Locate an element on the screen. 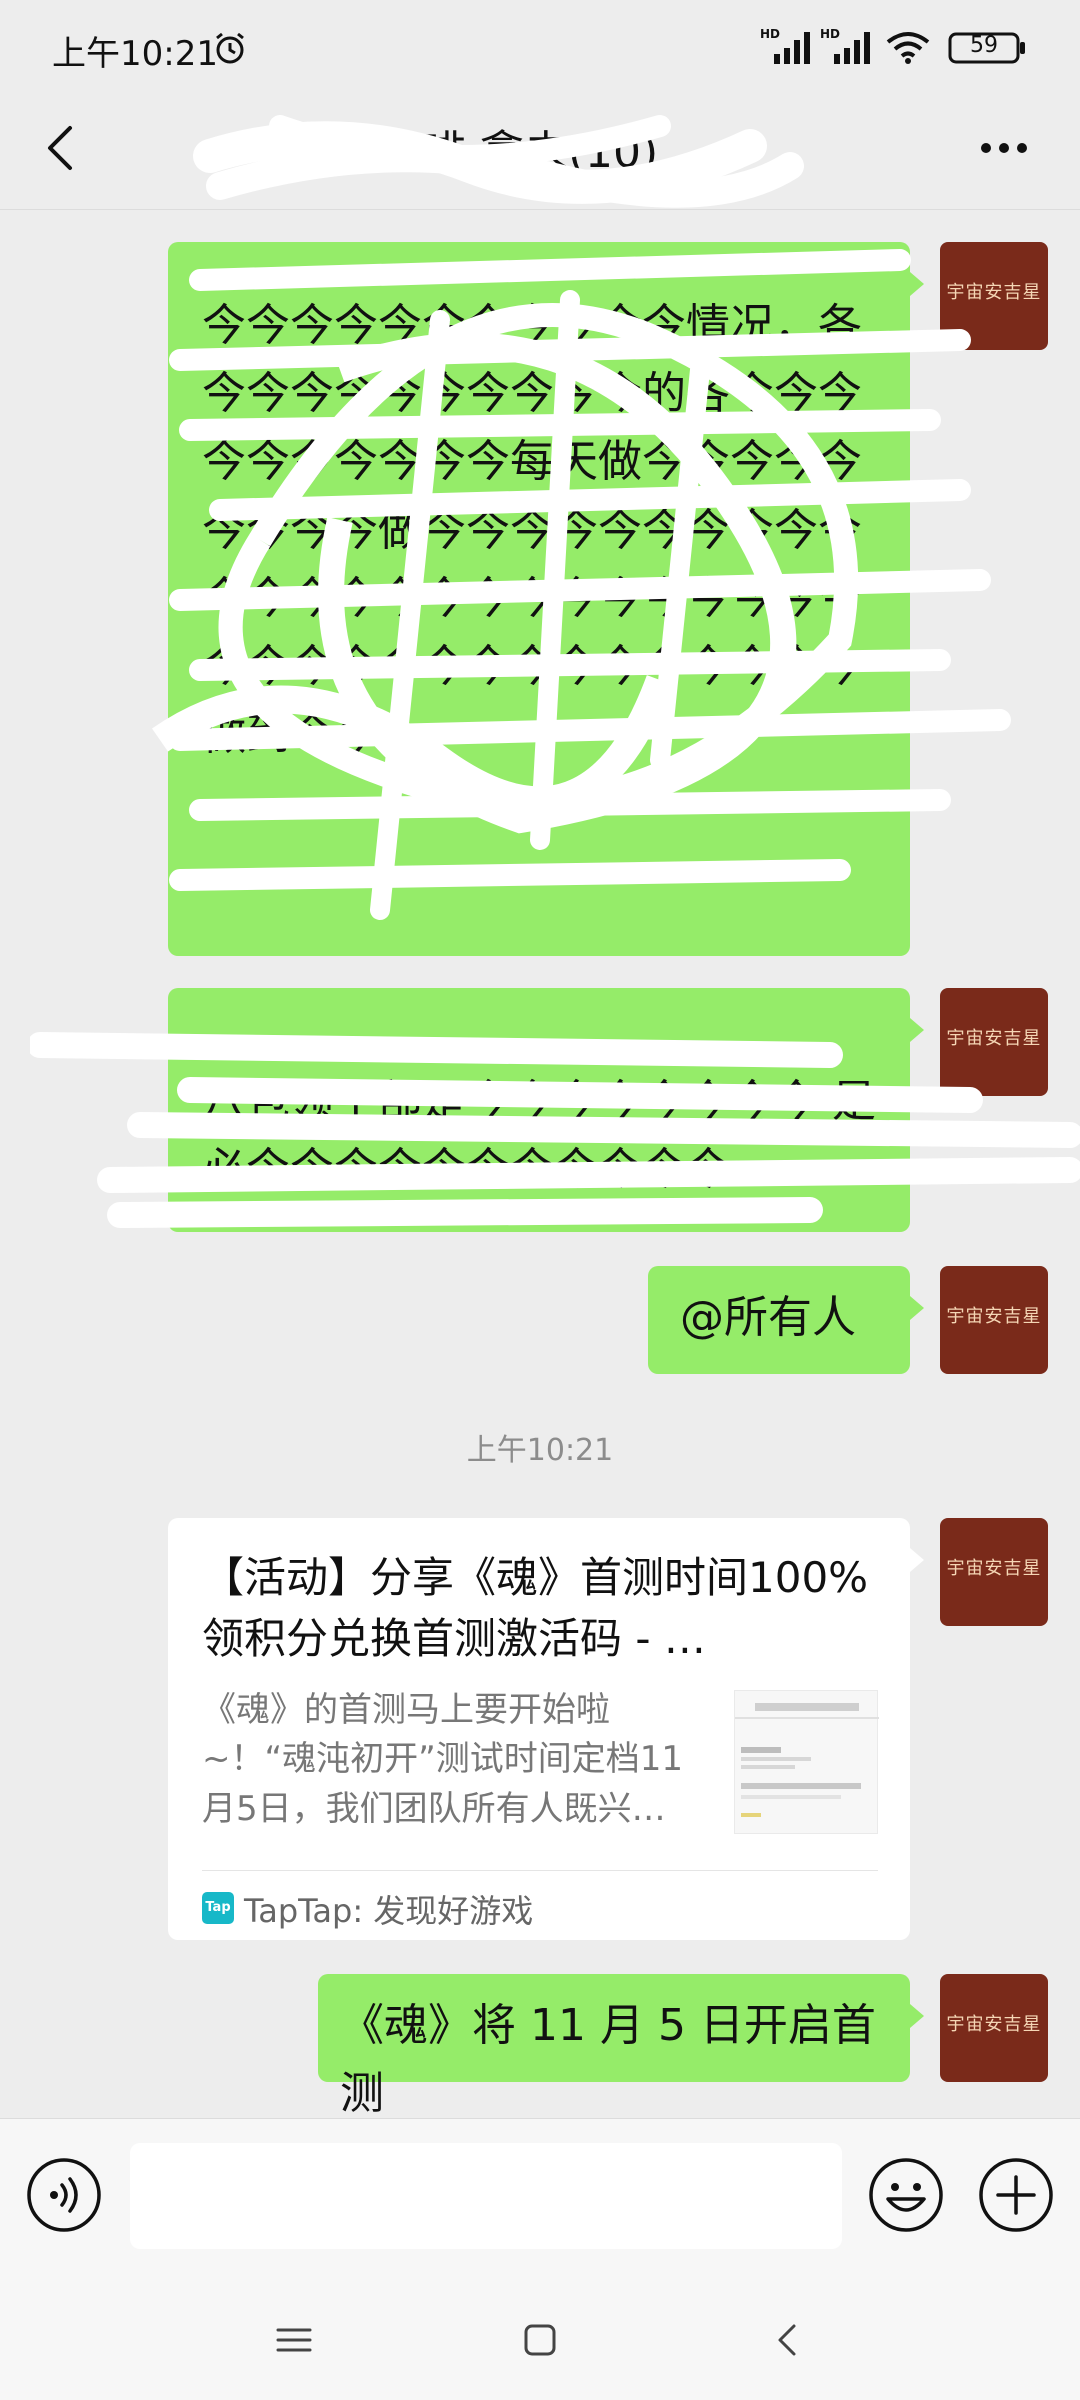  wifi-icon is located at coordinates (908, 48).